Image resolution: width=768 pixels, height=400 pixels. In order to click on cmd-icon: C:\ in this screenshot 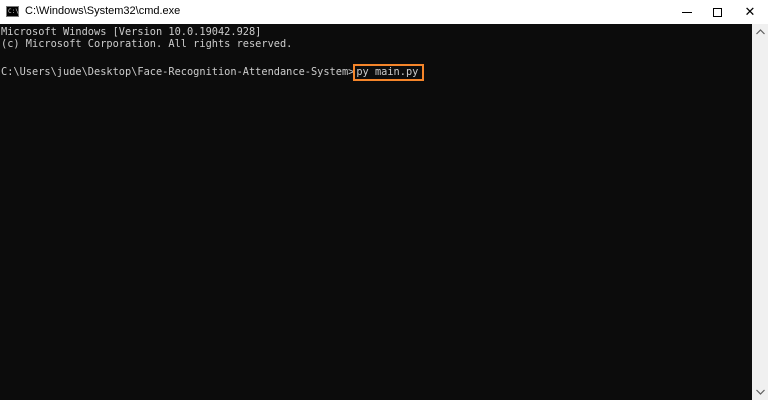, I will do `click(12, 11)`.